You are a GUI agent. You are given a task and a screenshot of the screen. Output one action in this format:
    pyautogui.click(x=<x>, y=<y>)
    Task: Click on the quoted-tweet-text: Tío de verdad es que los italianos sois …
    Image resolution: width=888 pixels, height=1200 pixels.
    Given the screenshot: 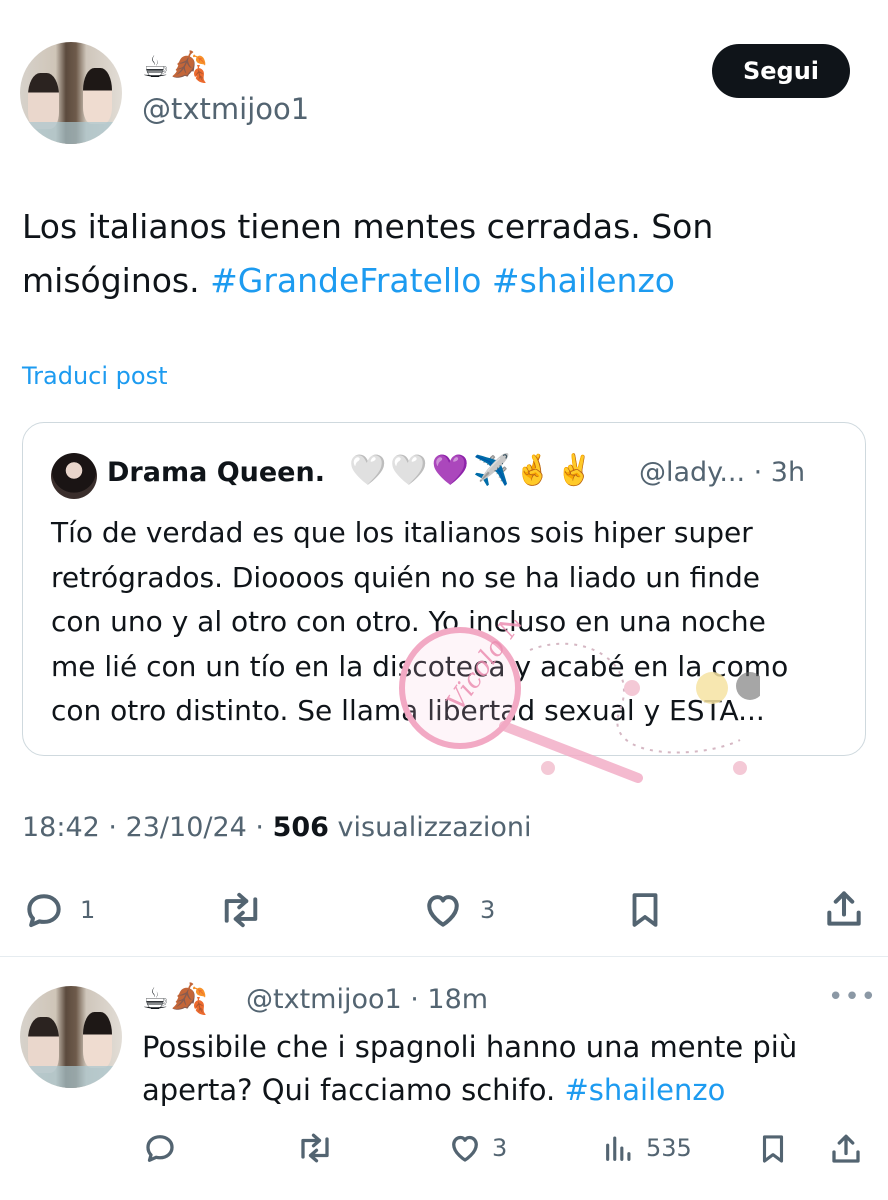 What is the action you would take?
    pyautogui.click(x=420, y=621)
    